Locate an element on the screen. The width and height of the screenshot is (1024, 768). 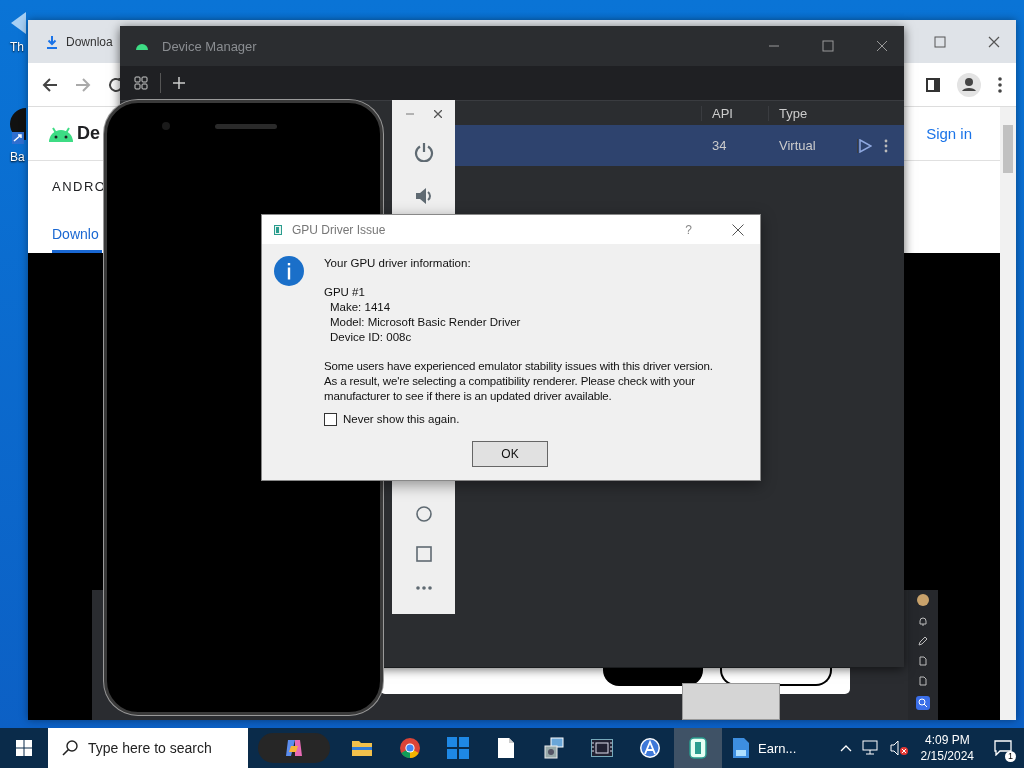
android-icon is located at coordinates (142, 46).